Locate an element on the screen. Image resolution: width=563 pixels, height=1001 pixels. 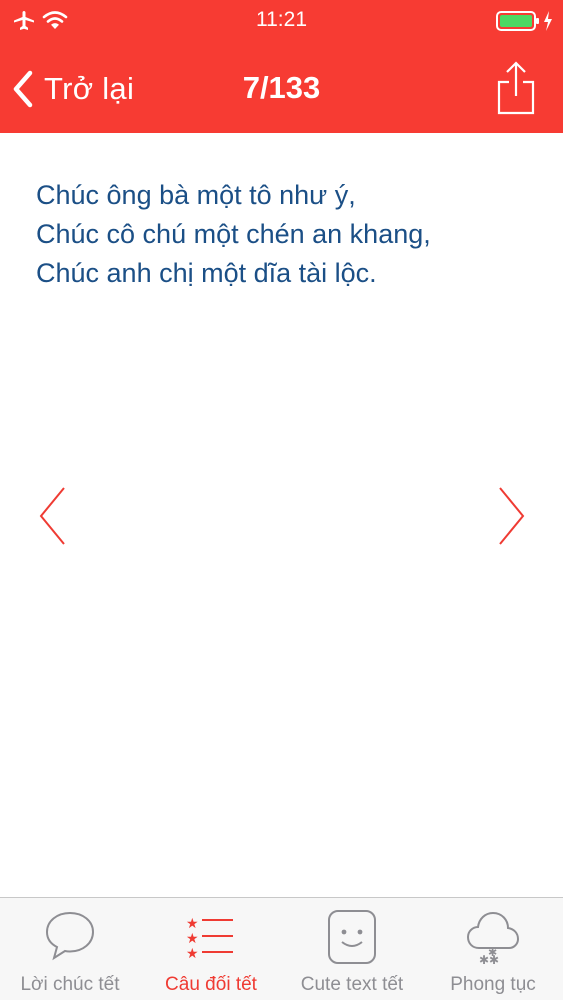
couplet-line: Chúc anh chị một dĩa tài lộc. is located at coordinates (206, 273).